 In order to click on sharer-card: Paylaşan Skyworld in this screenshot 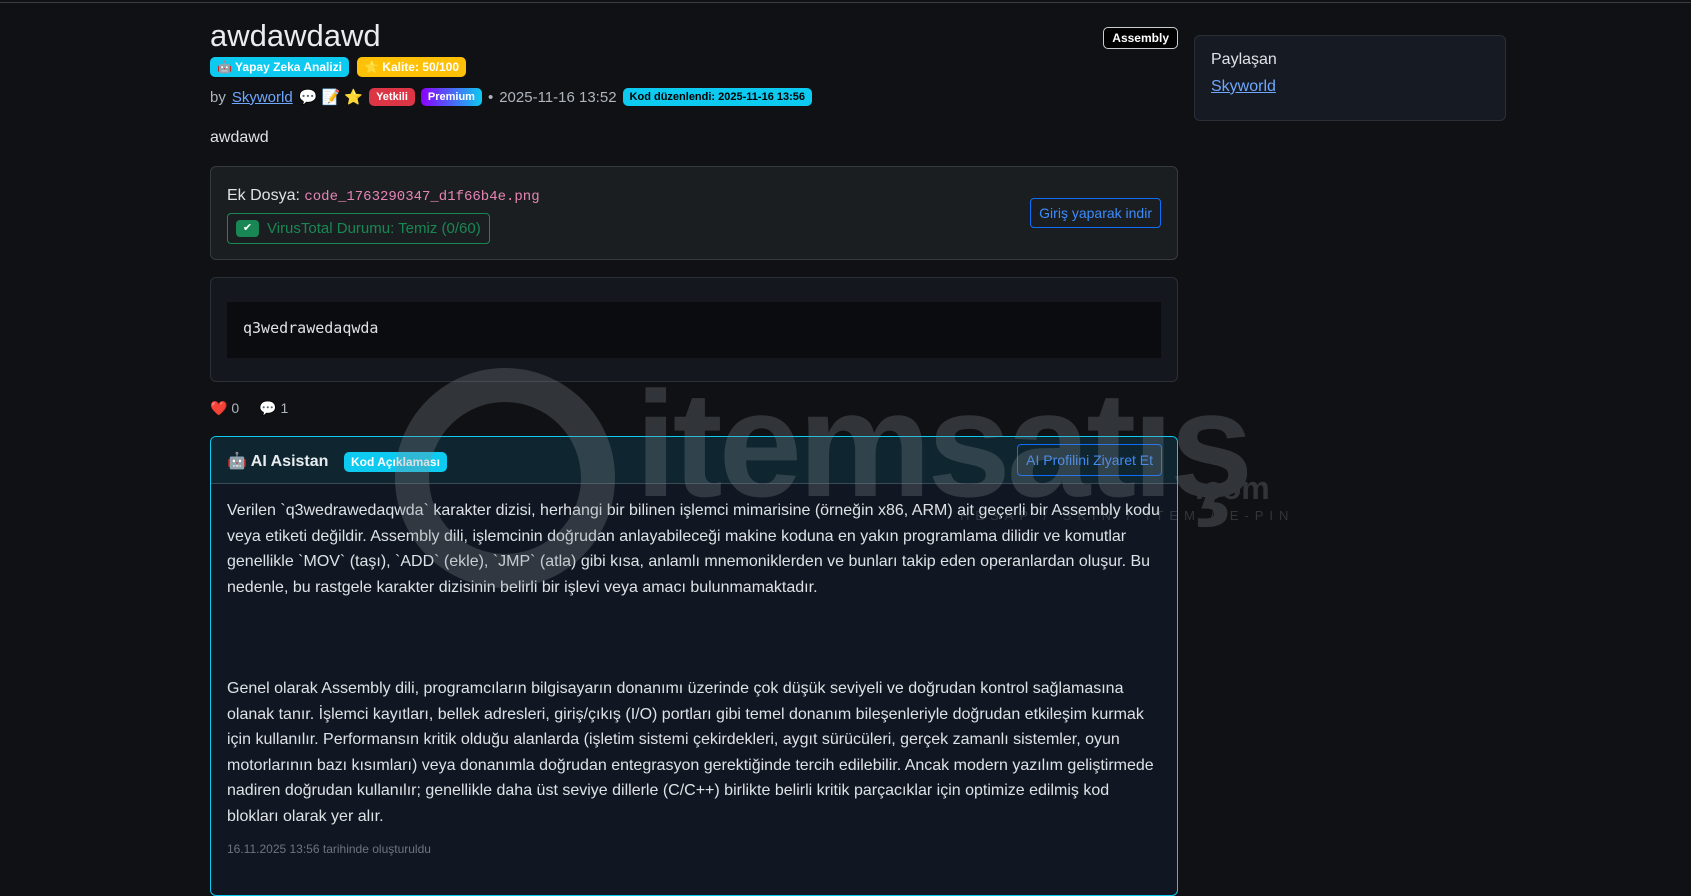, I will do `click(1350, 78)`.